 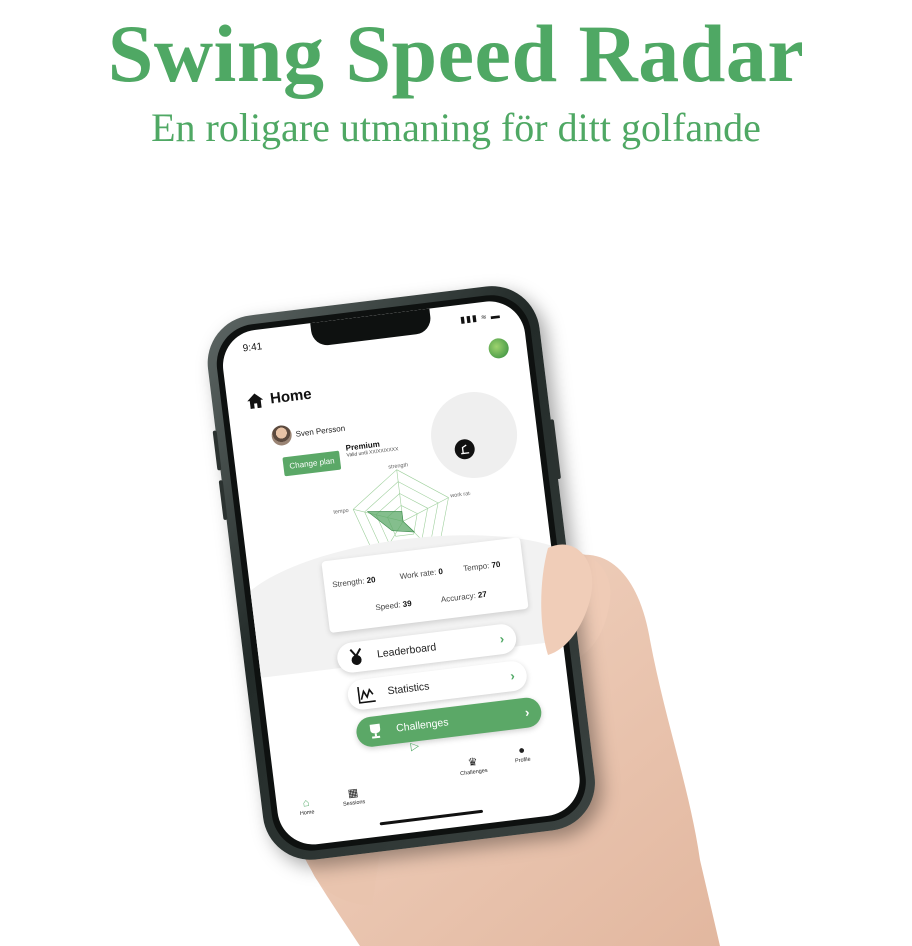 I want to click on stat-work-rate: Work rate: 0, so click(x=421, y=574).